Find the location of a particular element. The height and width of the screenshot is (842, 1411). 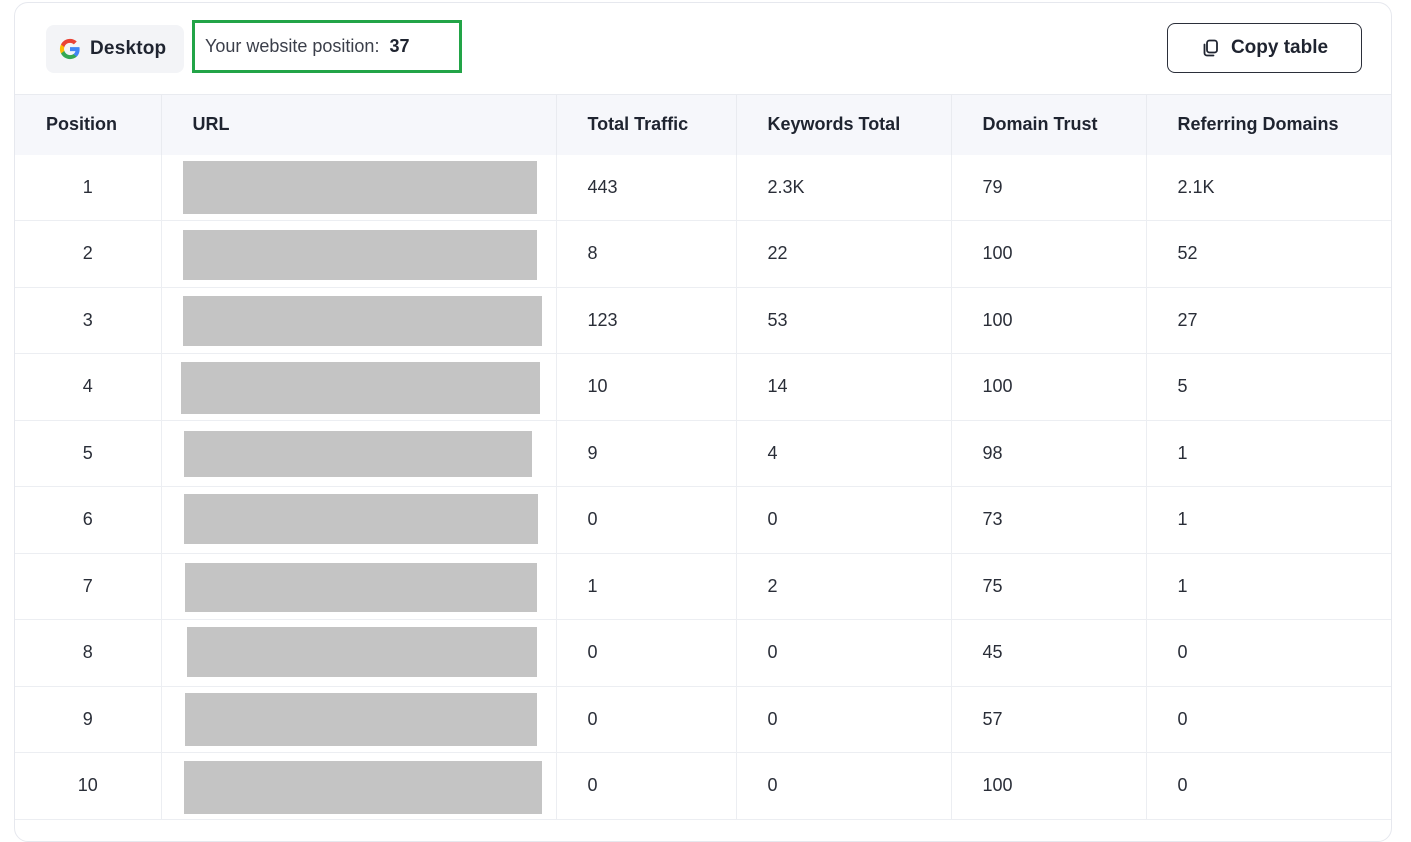

referring-domains-cell: 5 is located at coordinates (1268, 387).